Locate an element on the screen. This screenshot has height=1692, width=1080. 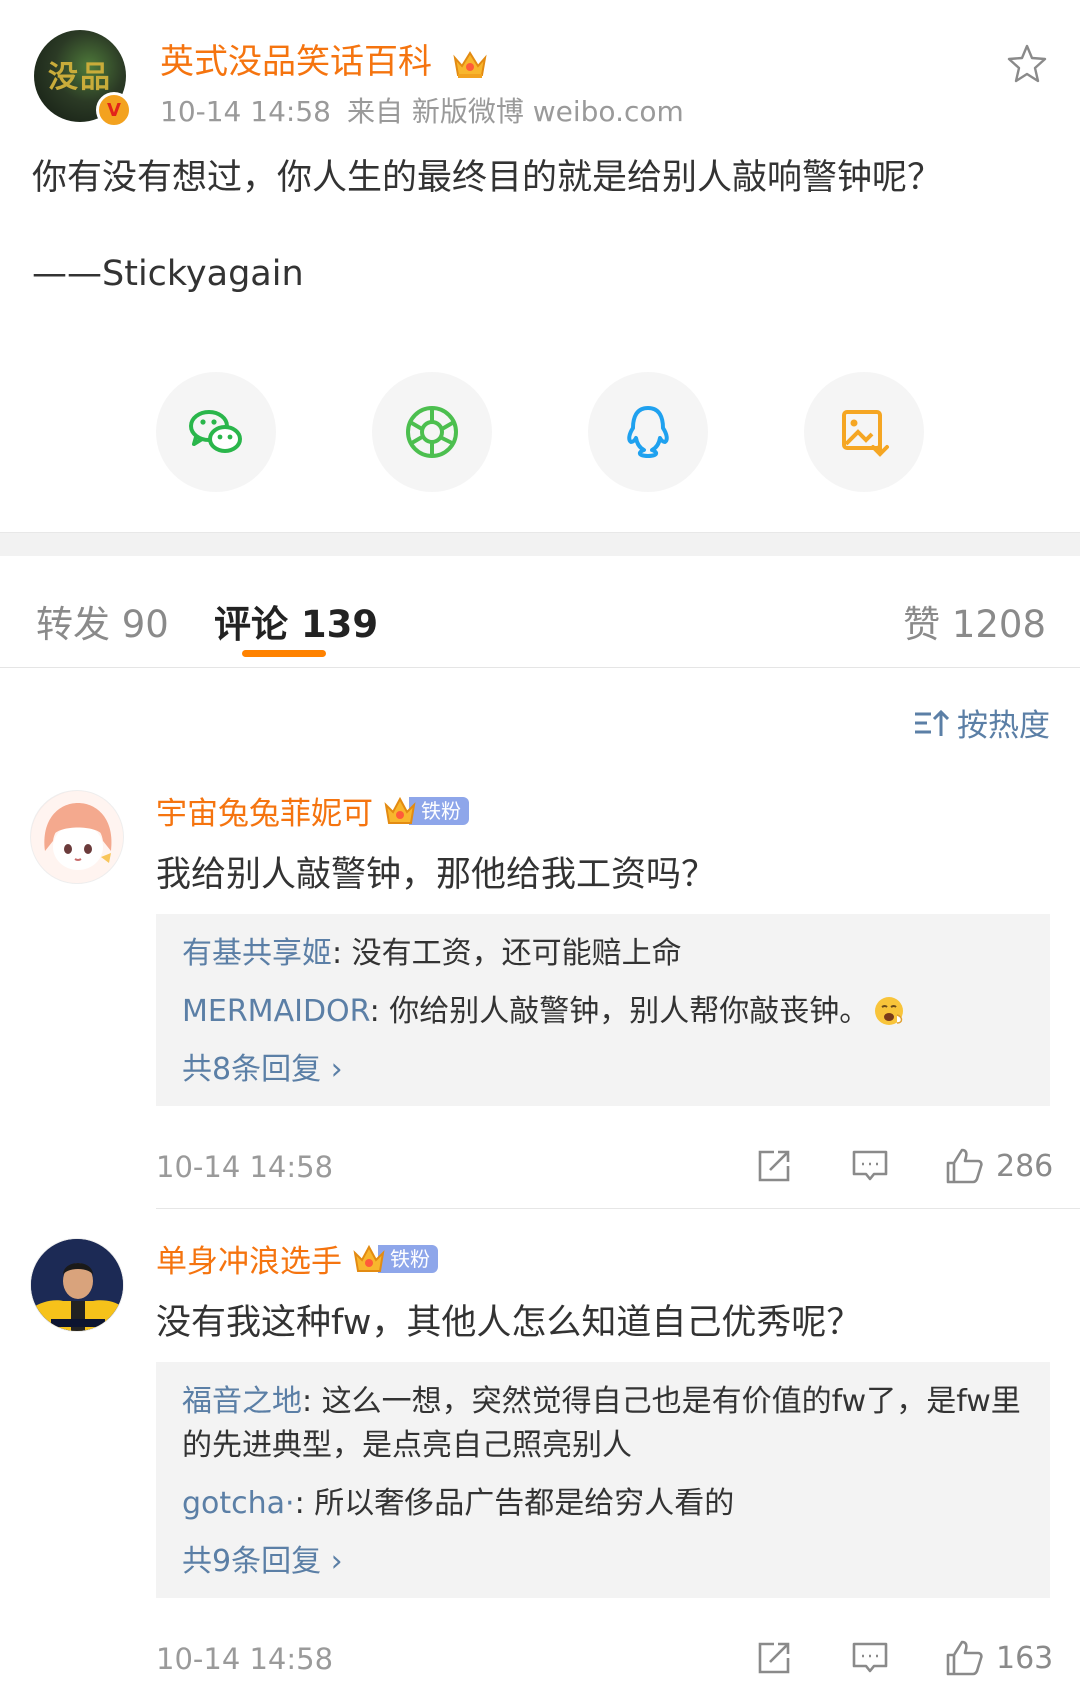
qq-icon is located at coordinates (648, 432).